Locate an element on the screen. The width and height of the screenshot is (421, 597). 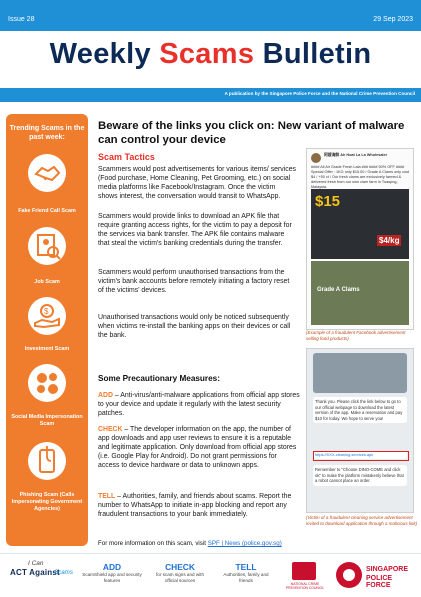
footer-add: ADD ScamShield app and security features is located at coordinates (112, 572).